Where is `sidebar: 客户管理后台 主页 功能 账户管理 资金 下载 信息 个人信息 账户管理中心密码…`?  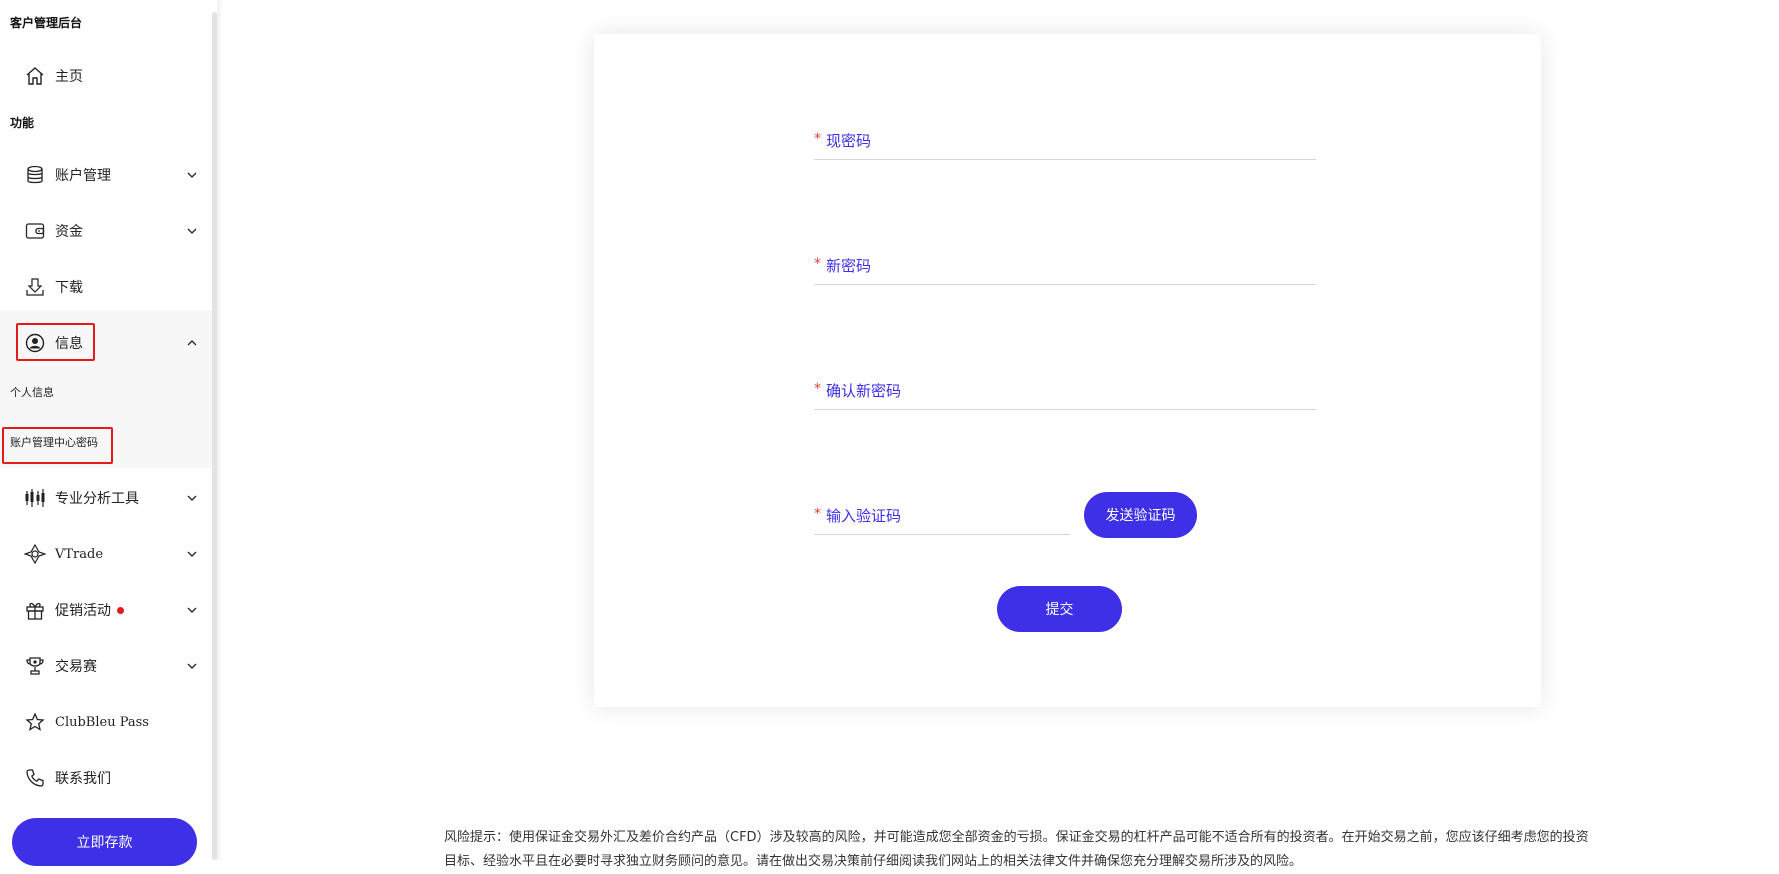
sidebar: 客户管理后台 主页 功能 账户管理 资金 下载 信息 个人信息 账户管理中心密码… is located at coordinates (106, 433).